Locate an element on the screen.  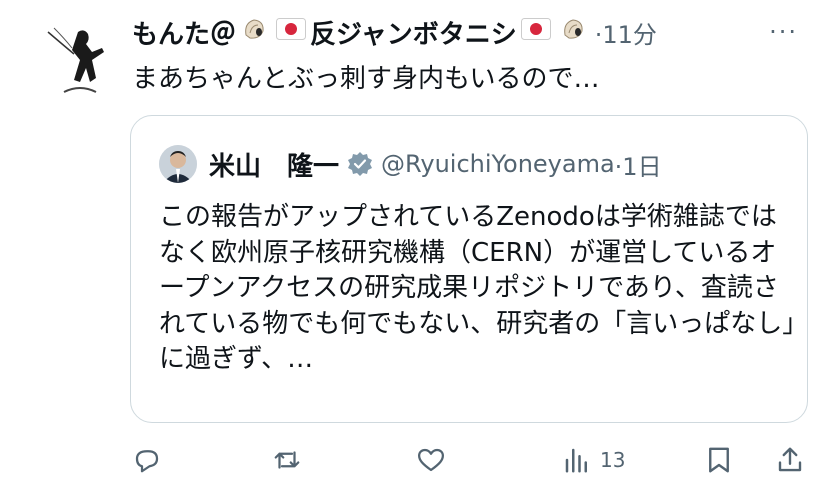
quoted-handle: @RyuichiYoneyama is located at coordinates (498, 164).